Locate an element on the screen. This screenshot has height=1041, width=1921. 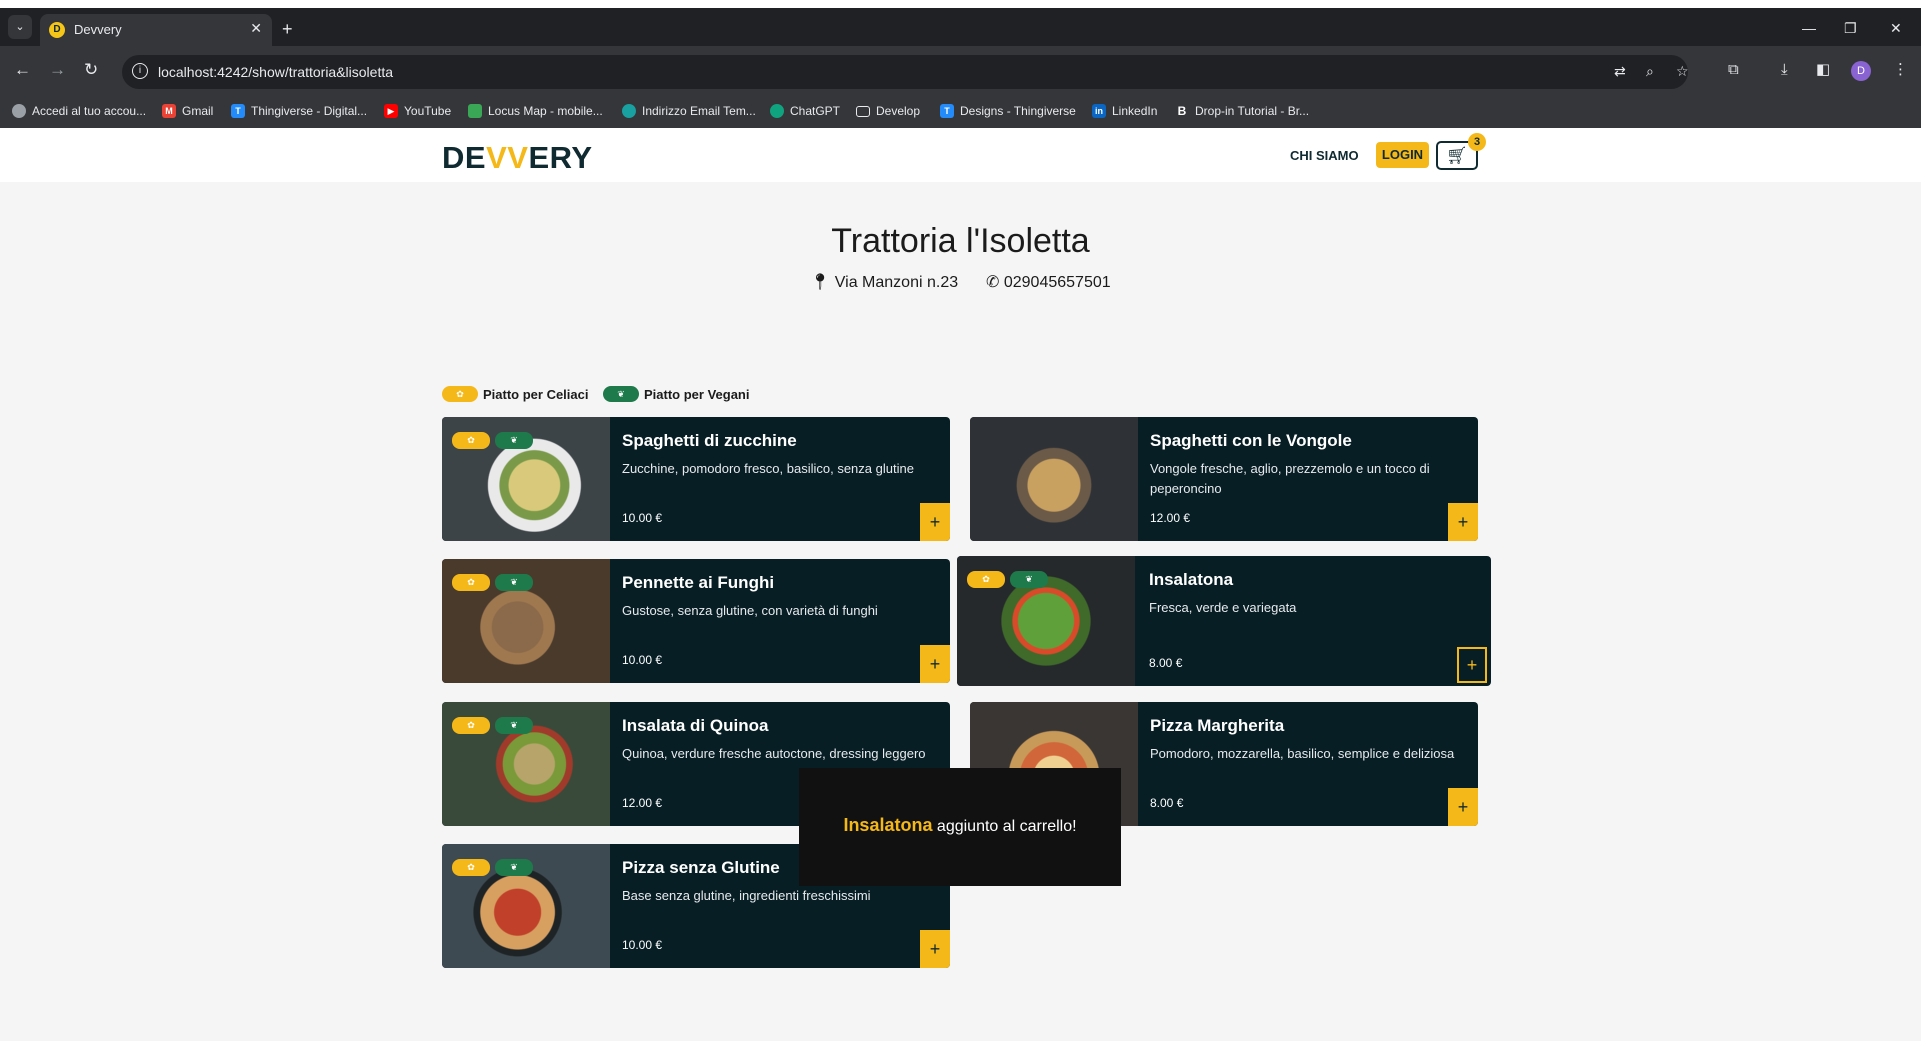
profile-avatar: D is located at coordinates (1861, 71).